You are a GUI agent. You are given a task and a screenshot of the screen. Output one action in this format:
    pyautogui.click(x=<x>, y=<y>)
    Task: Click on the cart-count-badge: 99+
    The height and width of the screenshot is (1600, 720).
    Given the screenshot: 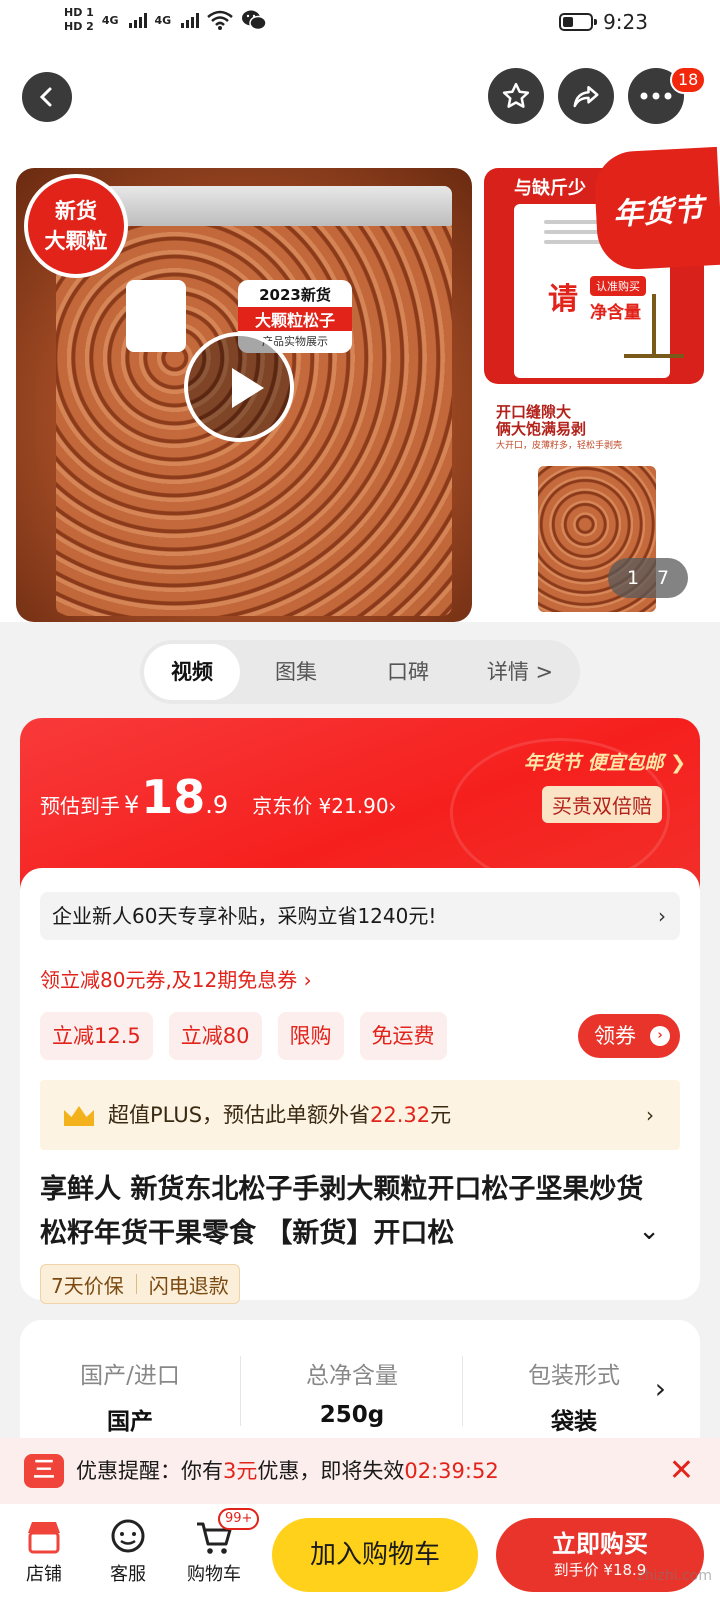 What is the action you would take?
    pyautogui.click(x=239, y=1519)
    